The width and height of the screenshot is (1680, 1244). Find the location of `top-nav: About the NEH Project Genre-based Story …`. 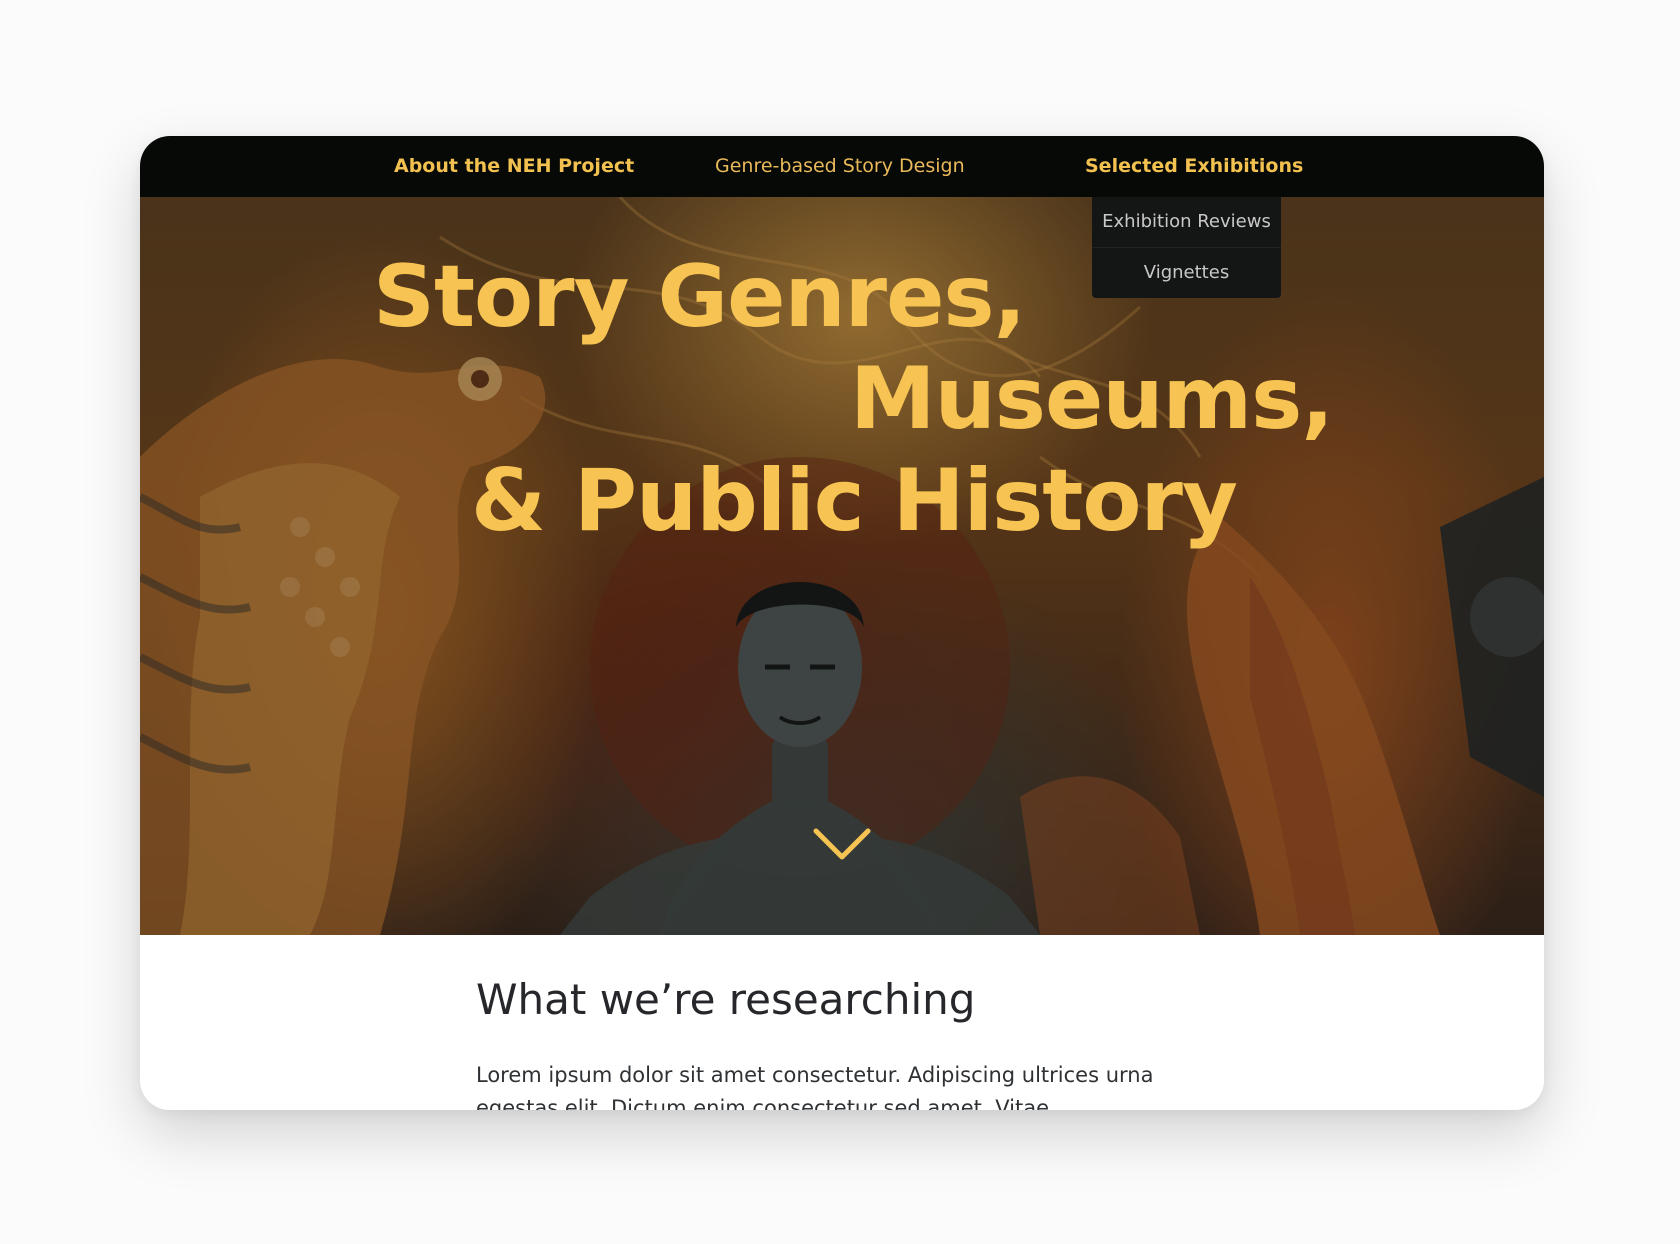

top-nav: About the NEH Project Genre-based Story … is located at coordinates (842, 166).